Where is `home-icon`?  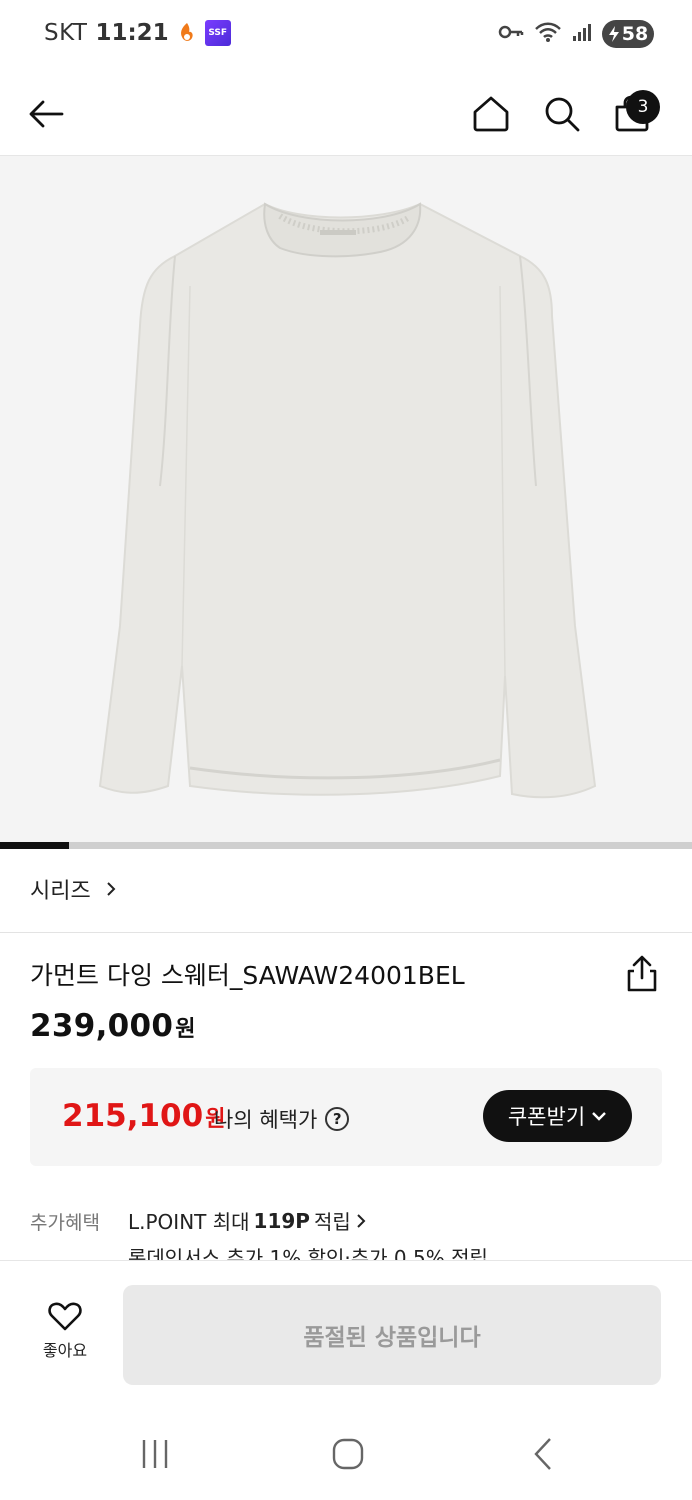 home-icon is located at coordinates (491, 114).